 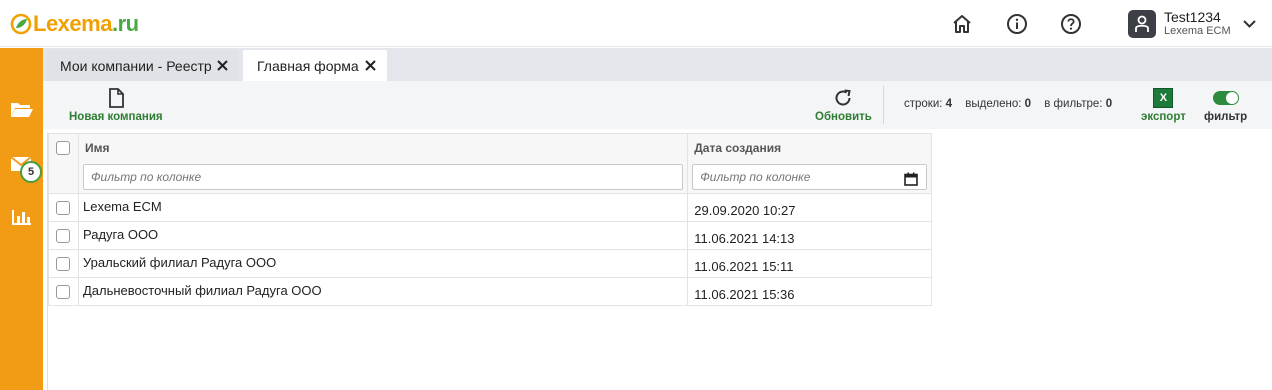 I want to click on tab-main-form: Главная форма, so click(x=315, y=65).